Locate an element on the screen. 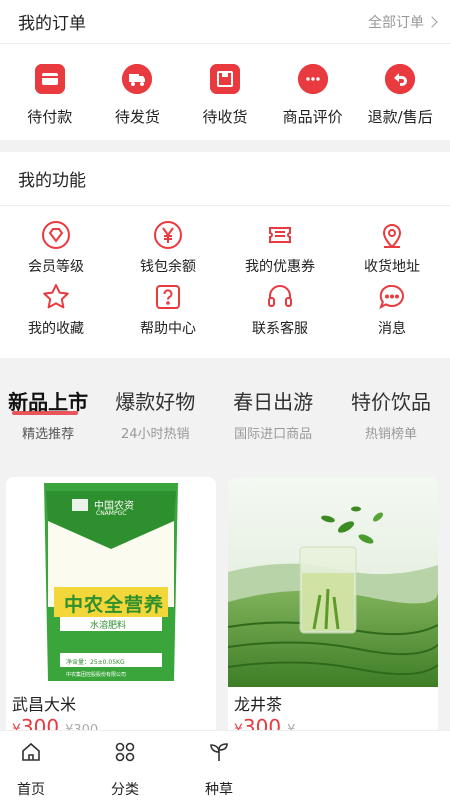  func-address-label: 收货地址 is located at coordinates (392, 267).